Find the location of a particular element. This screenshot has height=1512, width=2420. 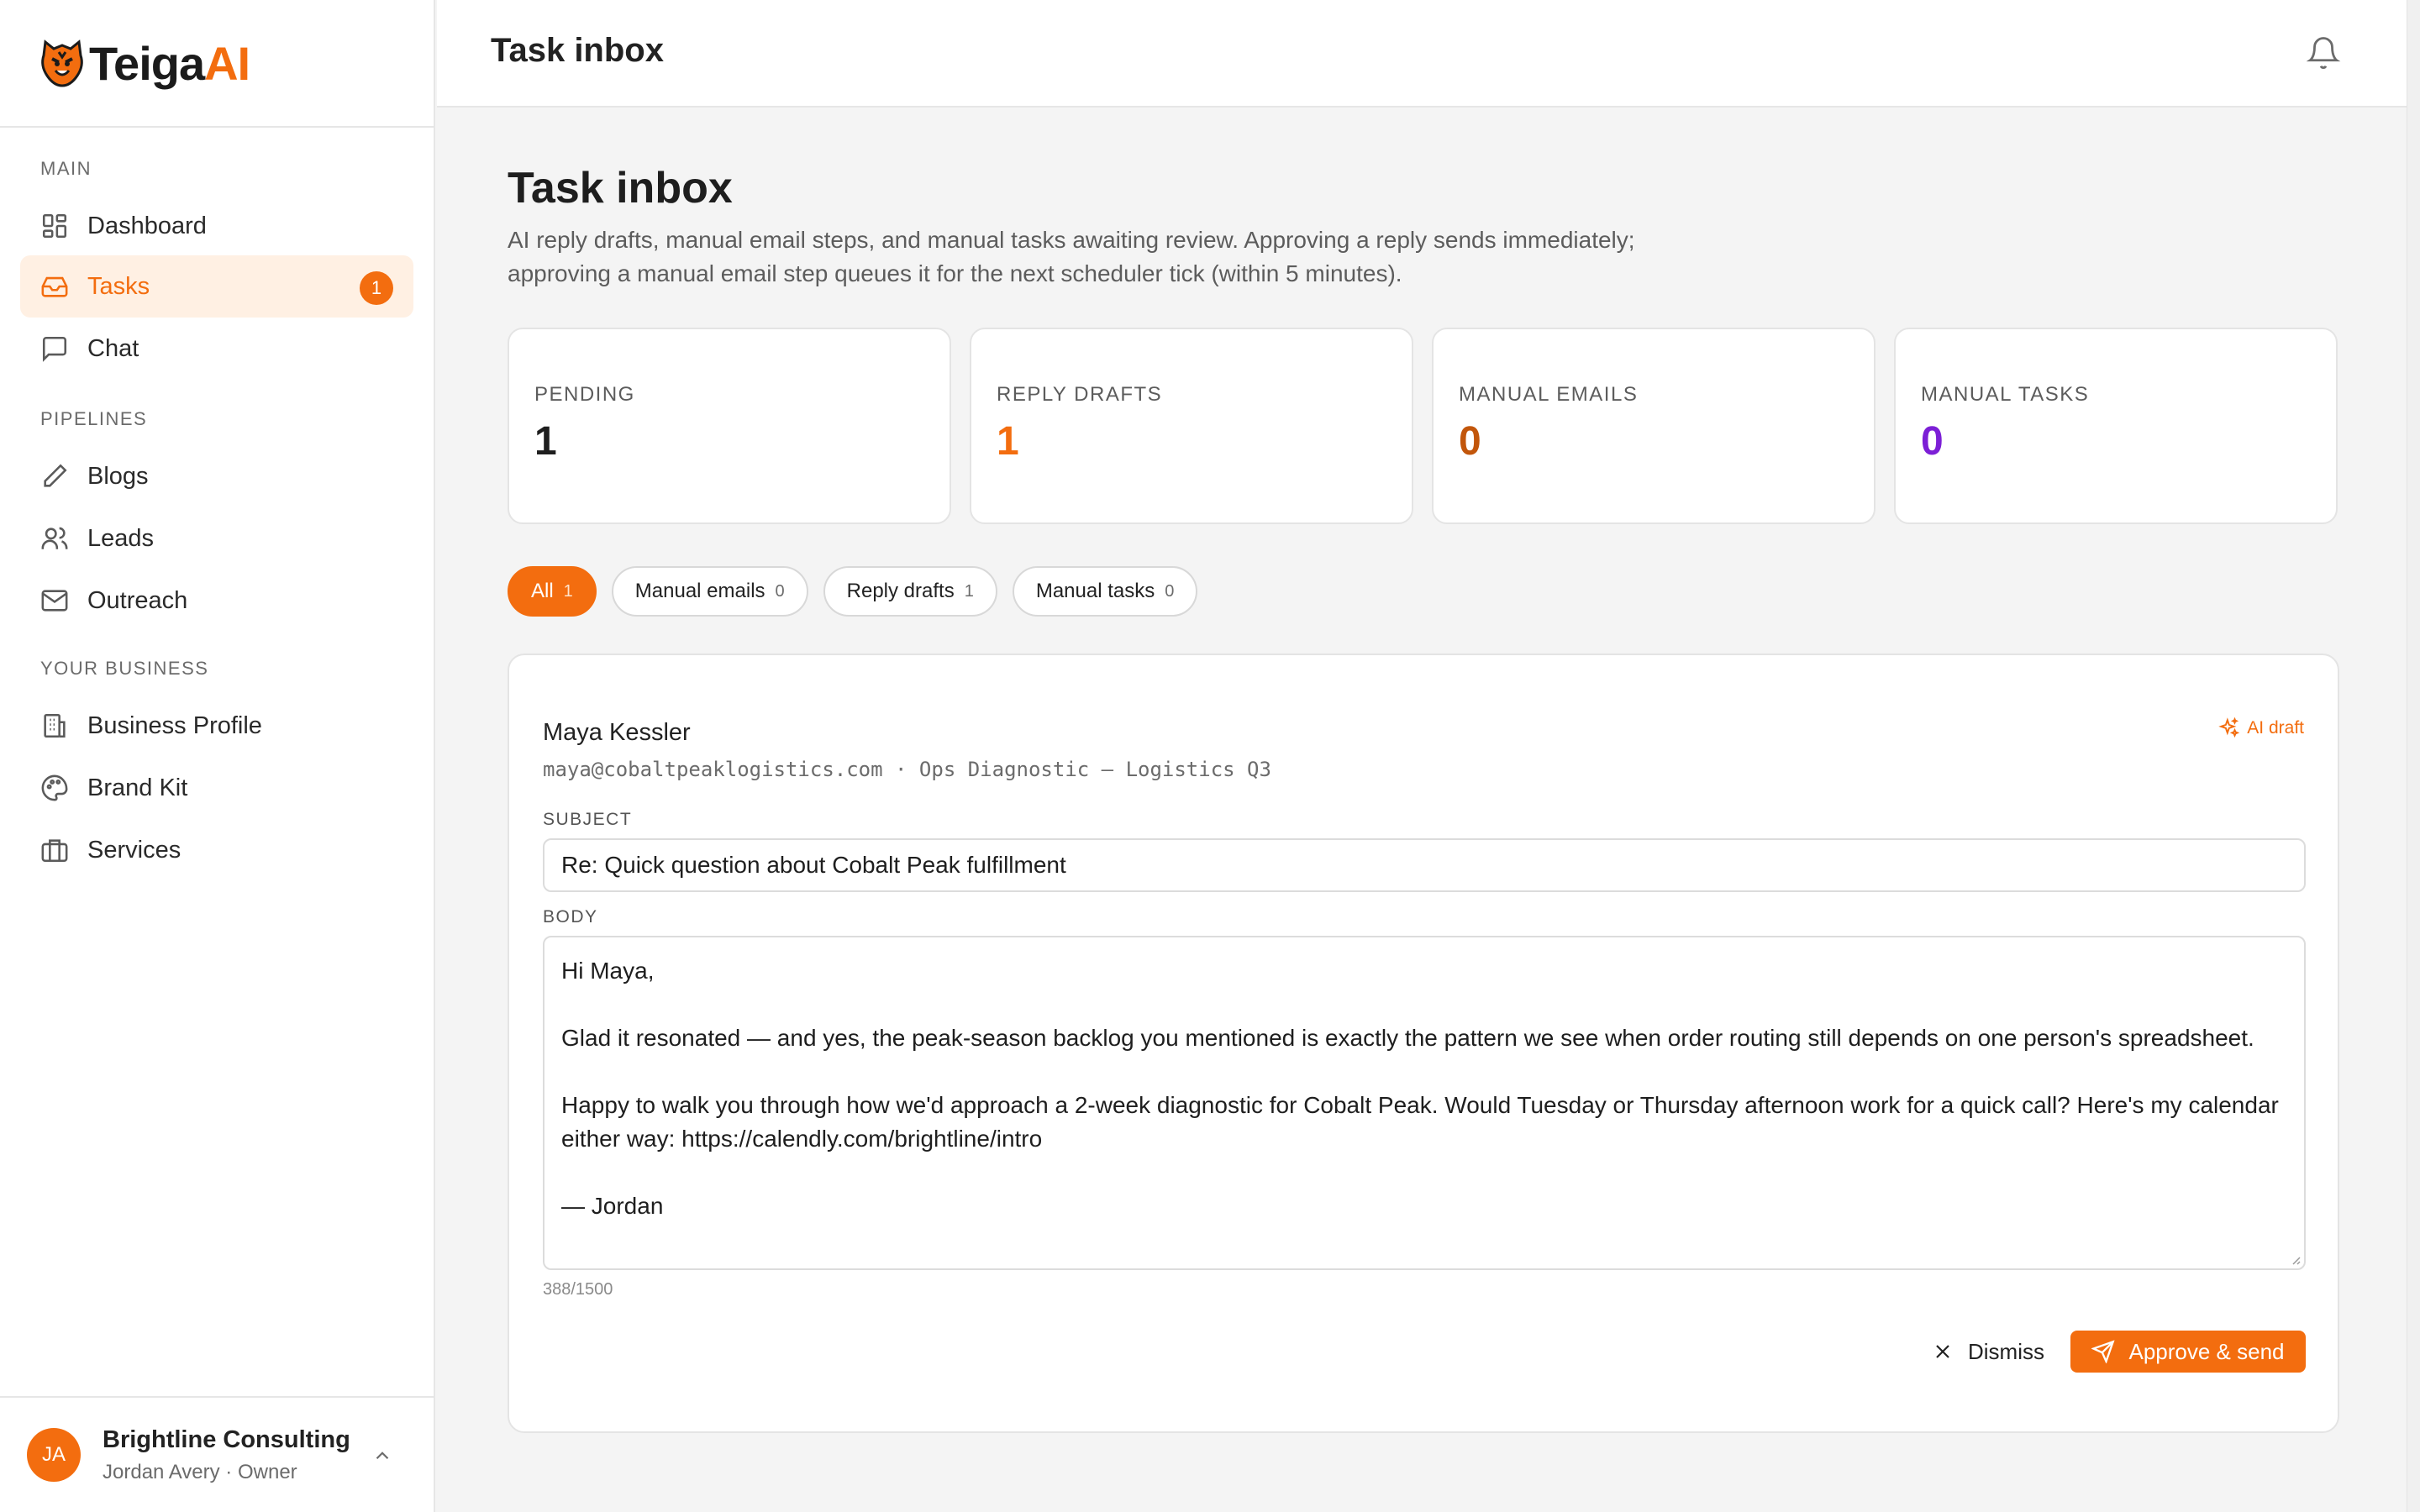

building-icon is located at coordinates (55, 725).